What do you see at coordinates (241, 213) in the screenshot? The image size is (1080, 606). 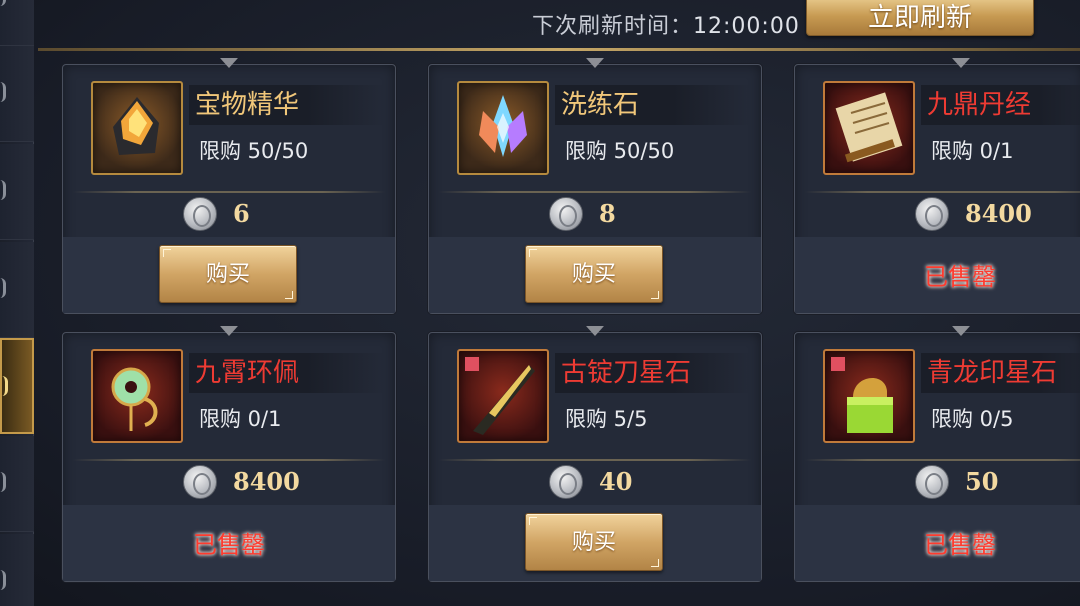 I see `item-price: 6` at bounding box center [241, 213].